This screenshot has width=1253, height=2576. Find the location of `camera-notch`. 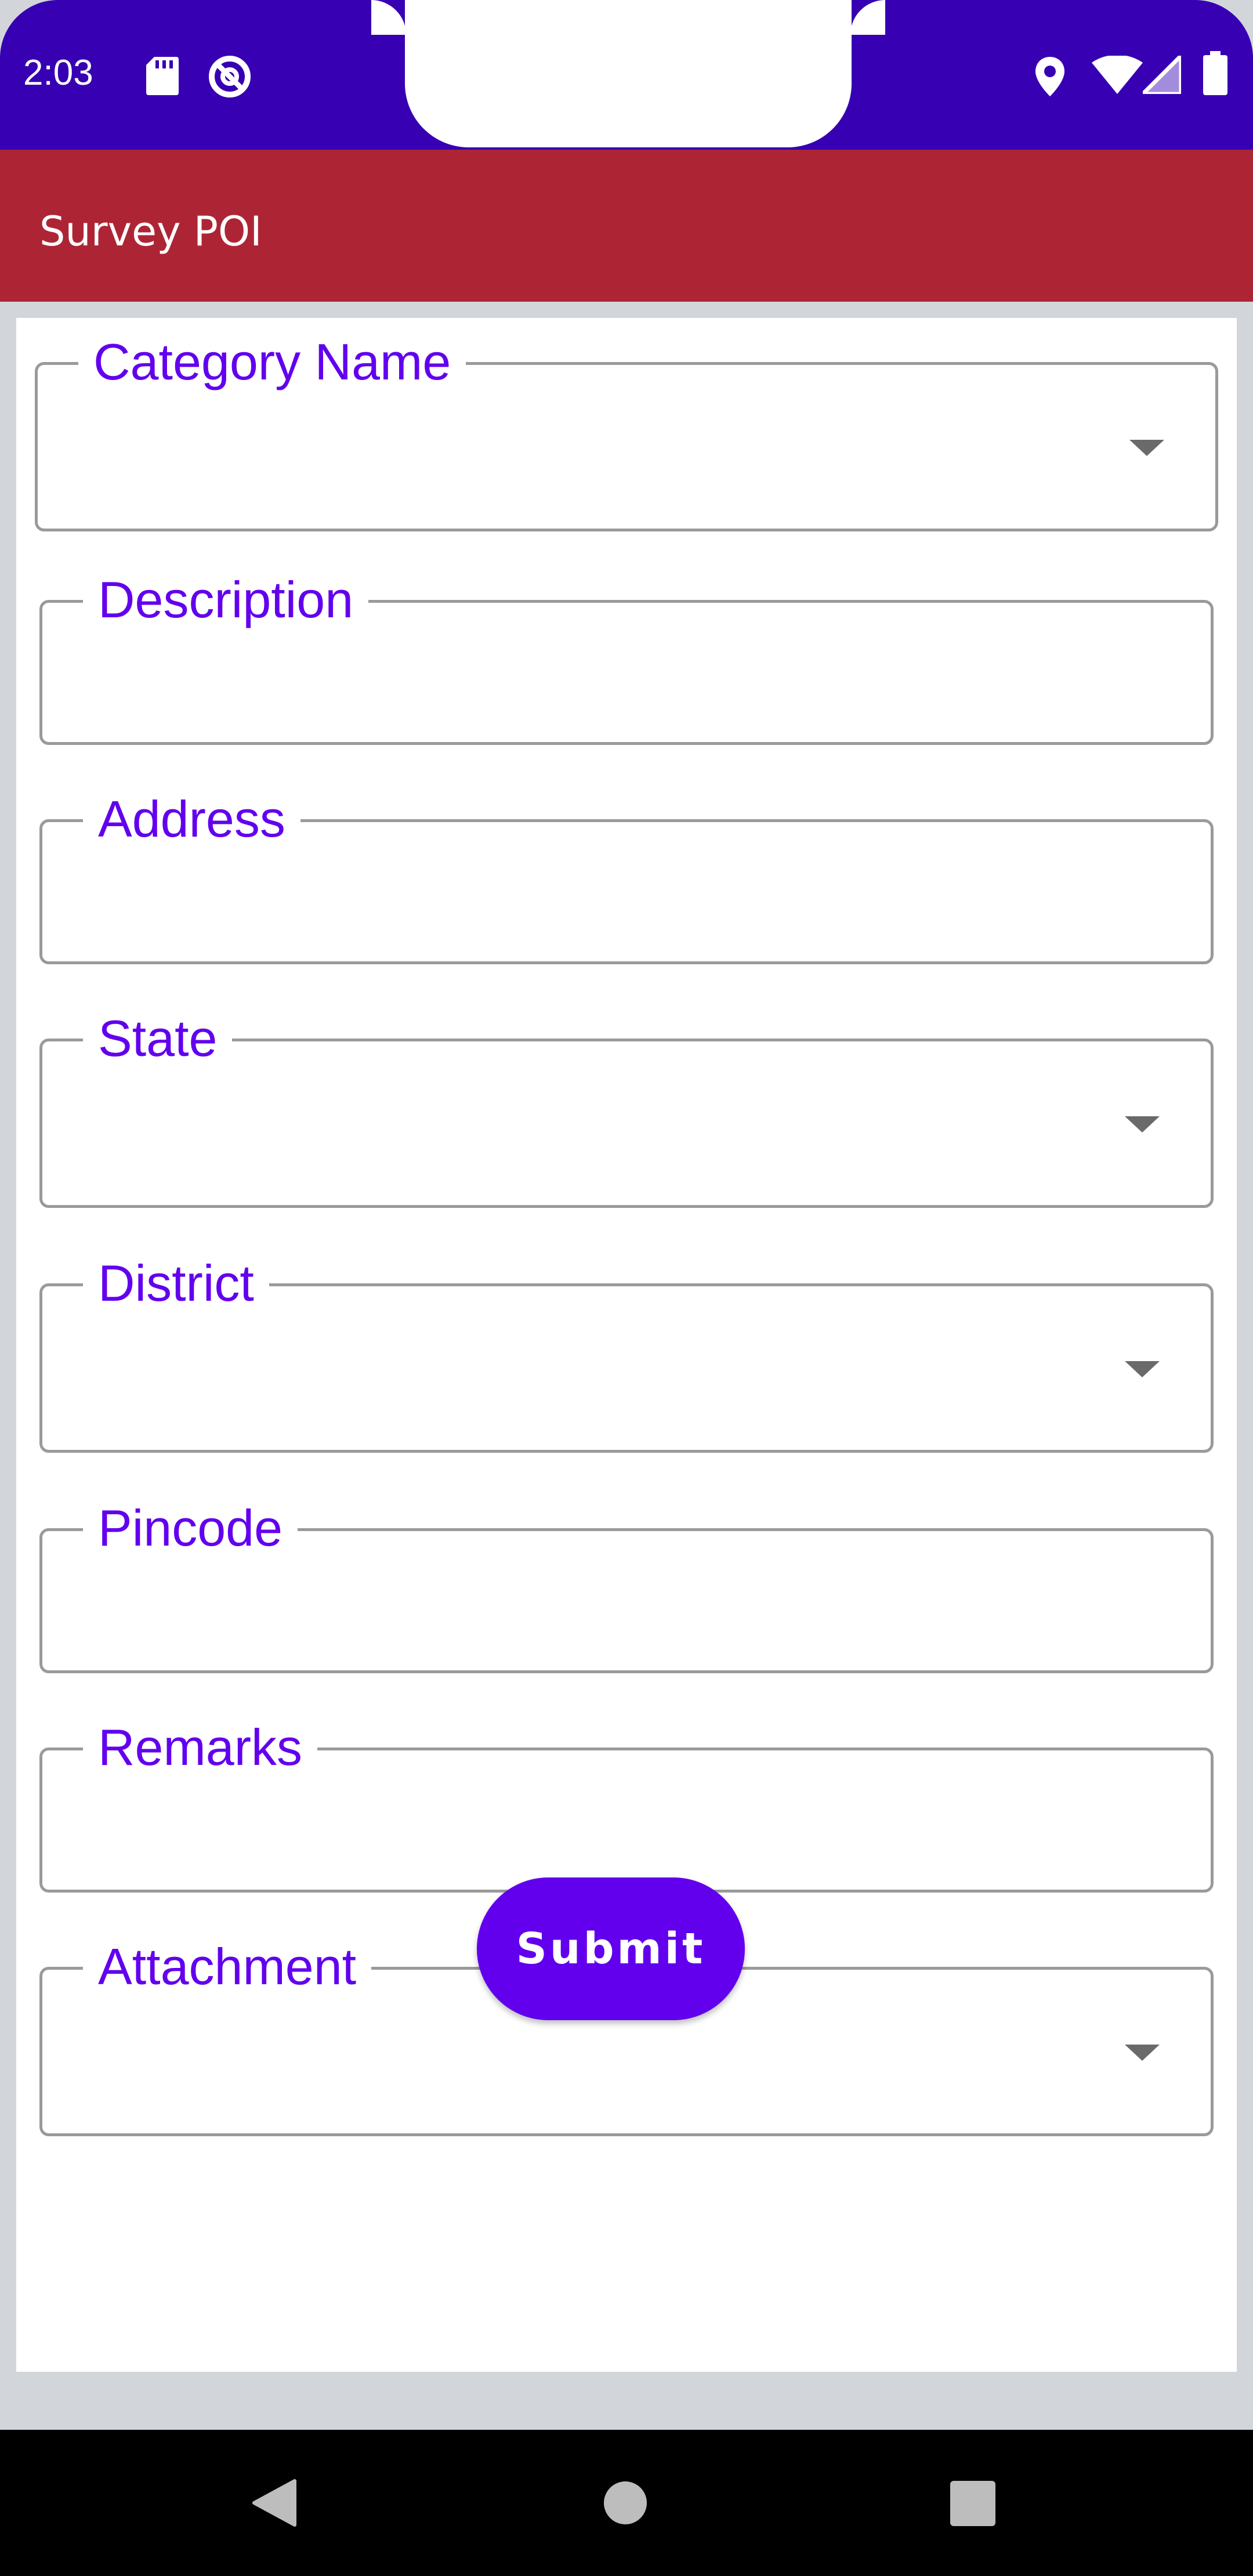

camera-notch is located at coordinates (629, 73).